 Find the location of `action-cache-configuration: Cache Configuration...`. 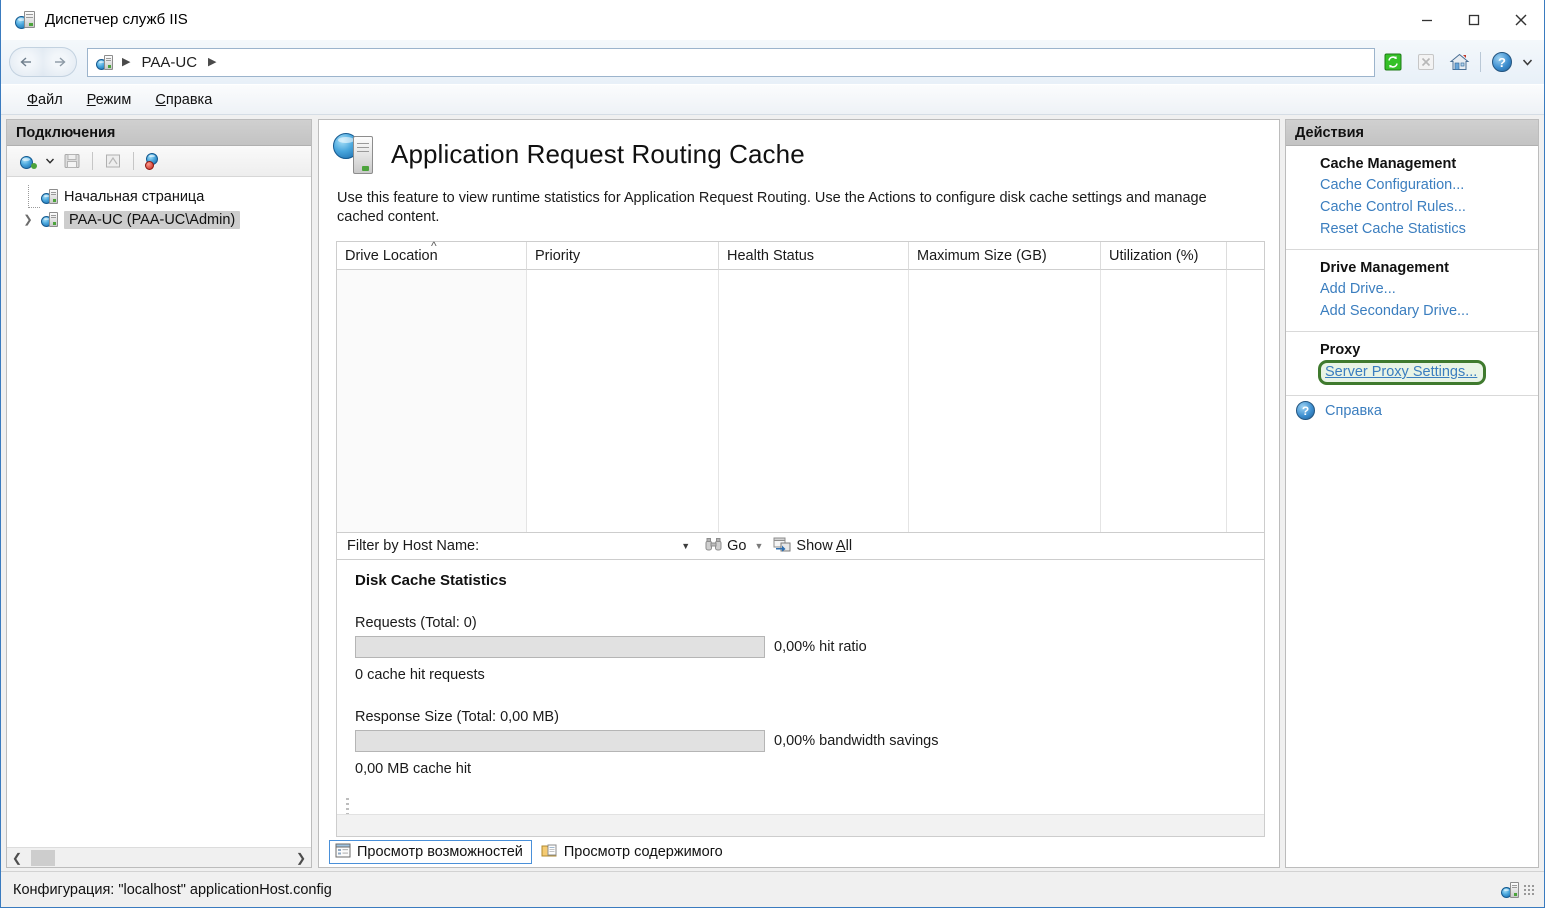

action-cache-configuration: Cache Configuration... is located at coordinates (1412, 185).